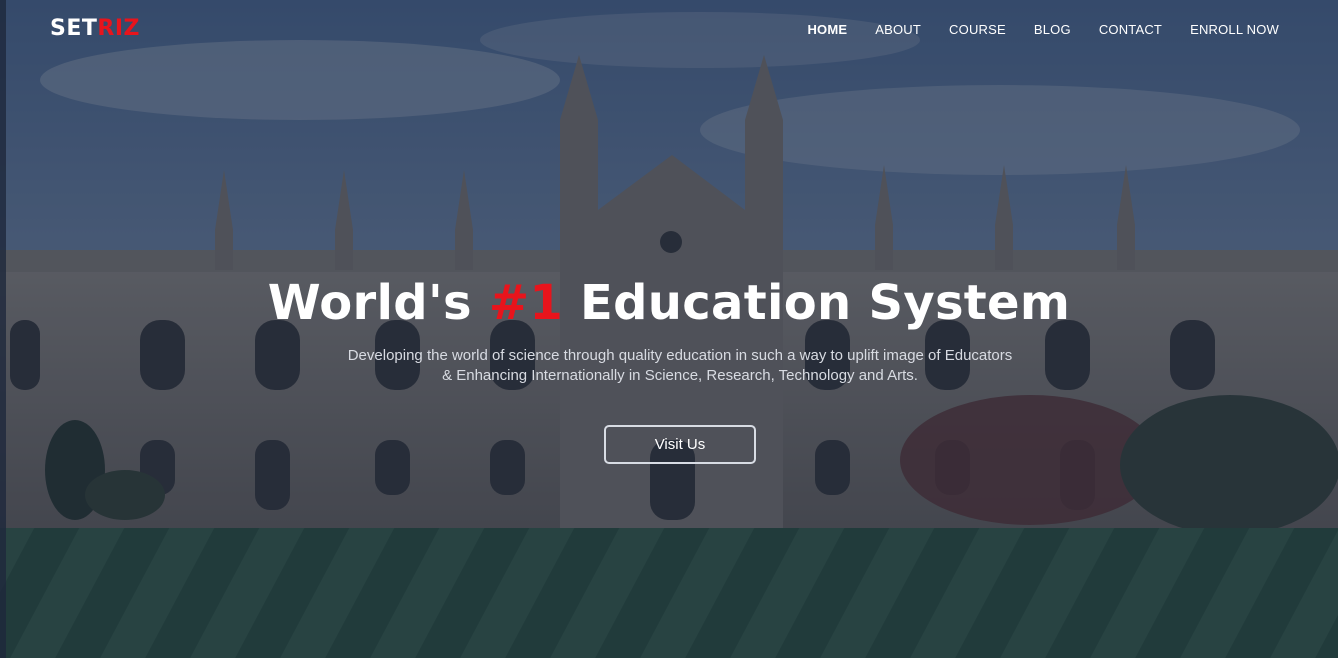 Image resolution: width=1338 pixels, height=658 pixels. Describe the element at coordinates (1130, 29) in the screenshot. I see `nav-item-contact: CONTACT` at that location.